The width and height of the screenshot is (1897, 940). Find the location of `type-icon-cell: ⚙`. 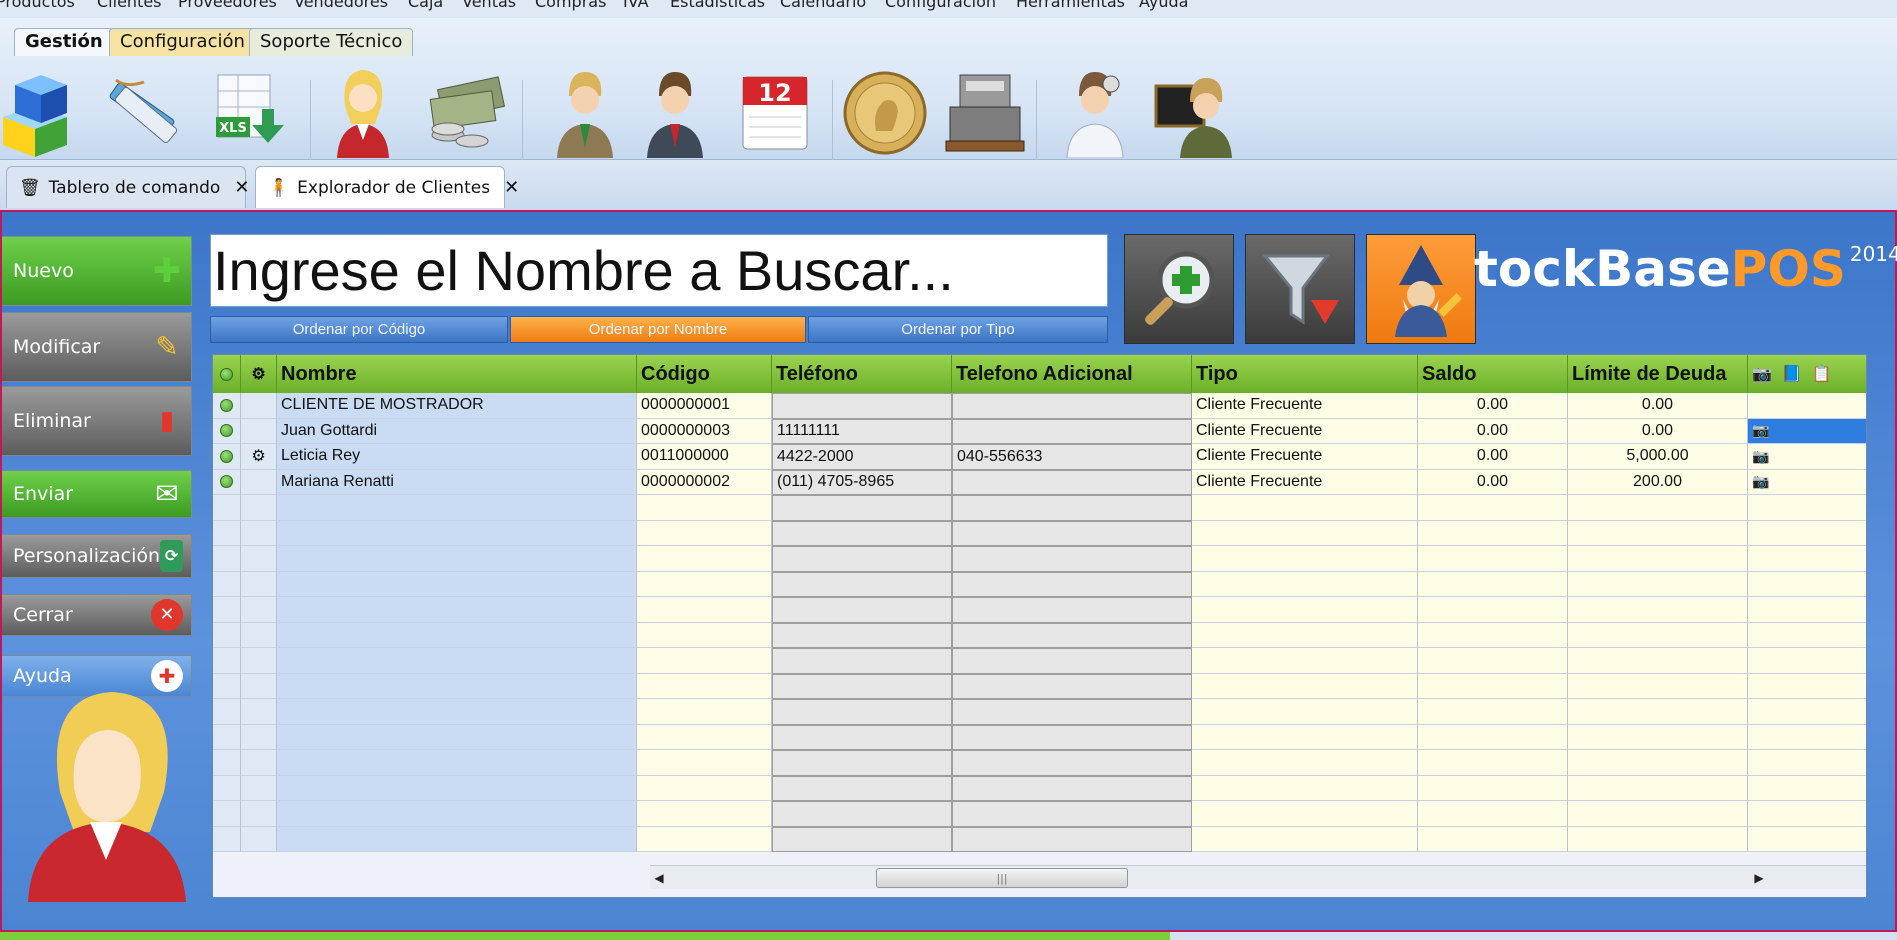

type-icon-cell: ⚙ is located at coordinates (259, 457).